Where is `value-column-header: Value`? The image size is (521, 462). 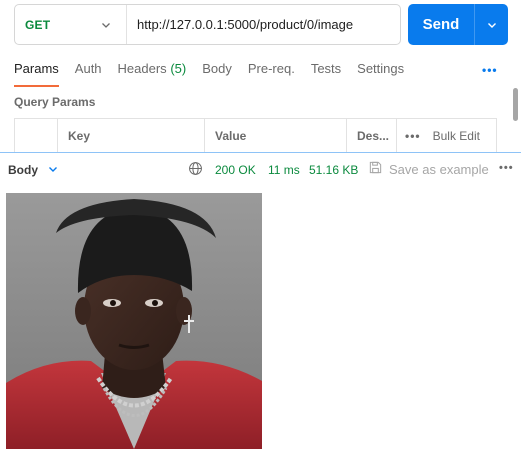
value-column-header: Value is located at coordinates (276, 135).